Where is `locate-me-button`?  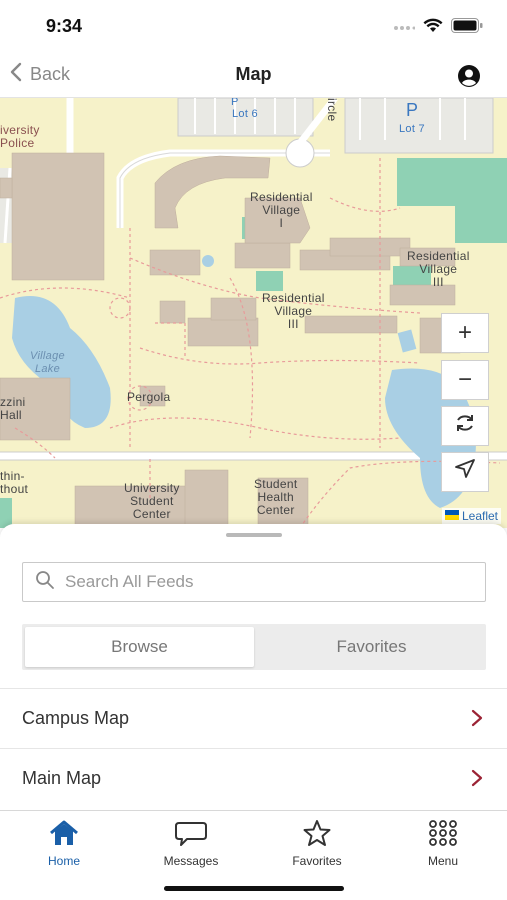 locate-me-button is located at coordinates (465, 472).